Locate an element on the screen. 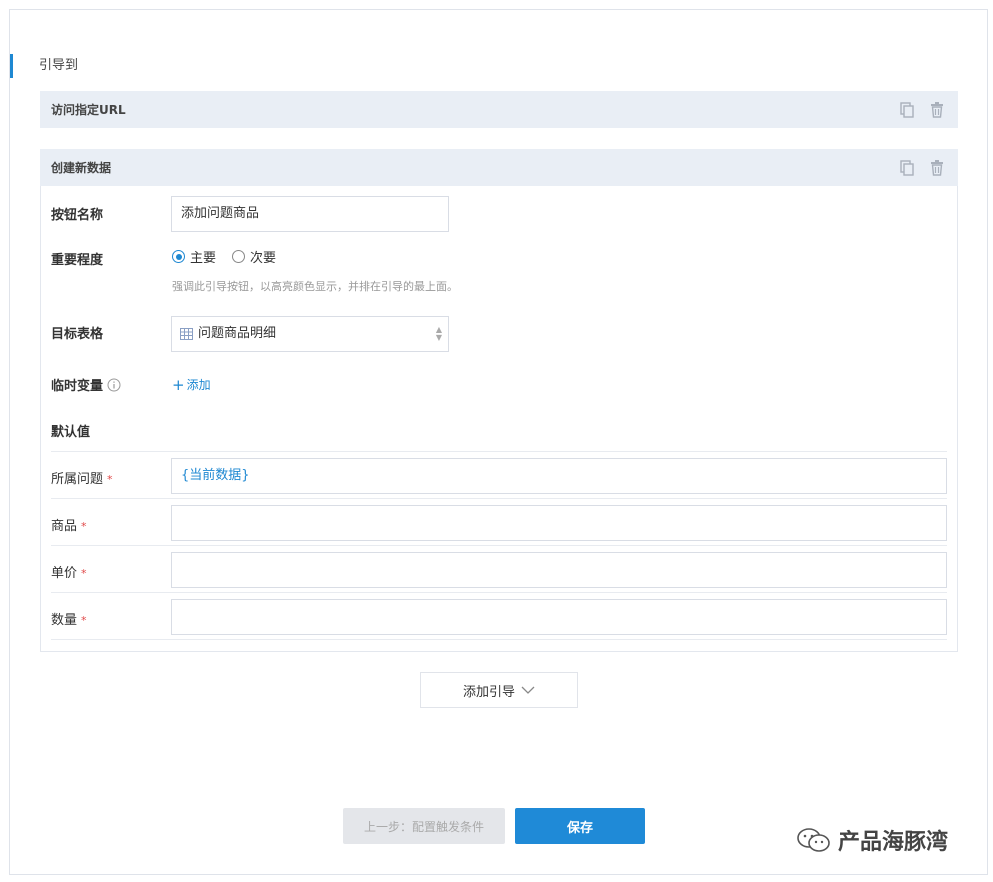  radio-label: 主要 is located at coordinates (203, 258).